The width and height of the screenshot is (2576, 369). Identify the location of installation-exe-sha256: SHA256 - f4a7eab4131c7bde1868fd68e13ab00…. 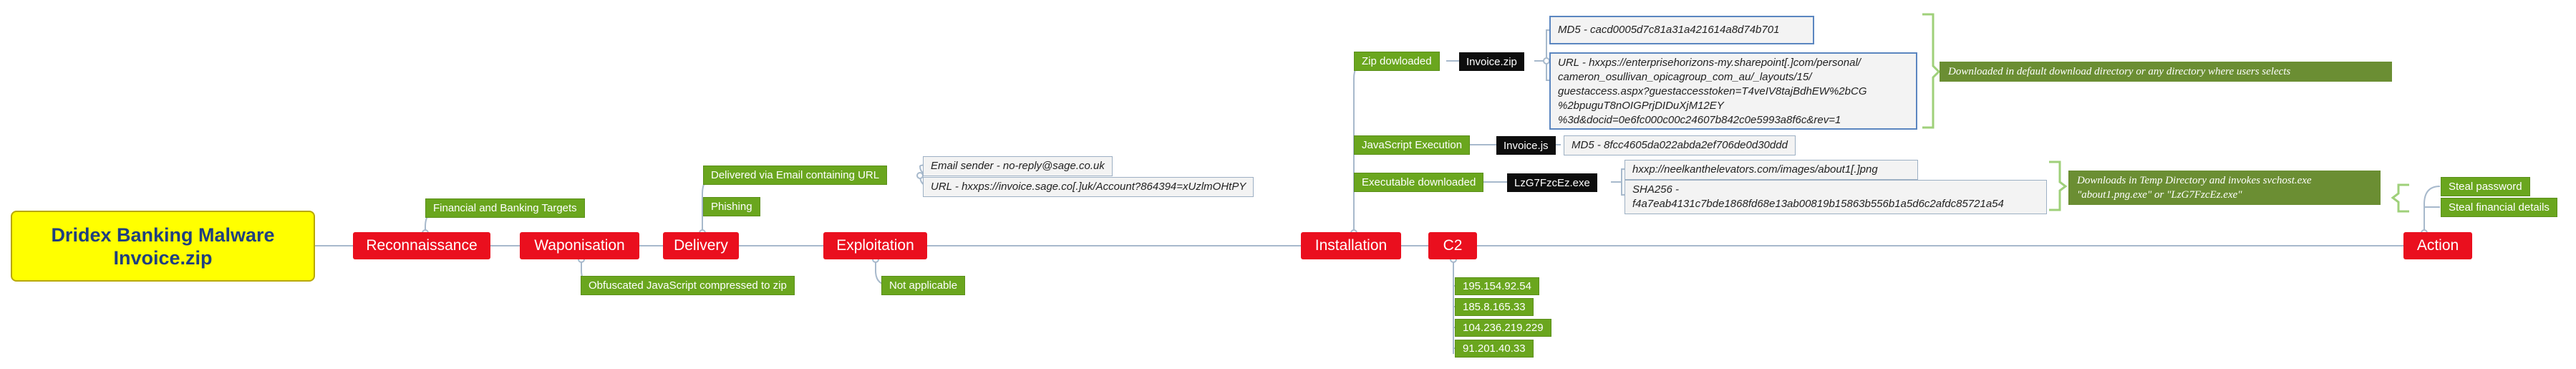
(1835, 197).